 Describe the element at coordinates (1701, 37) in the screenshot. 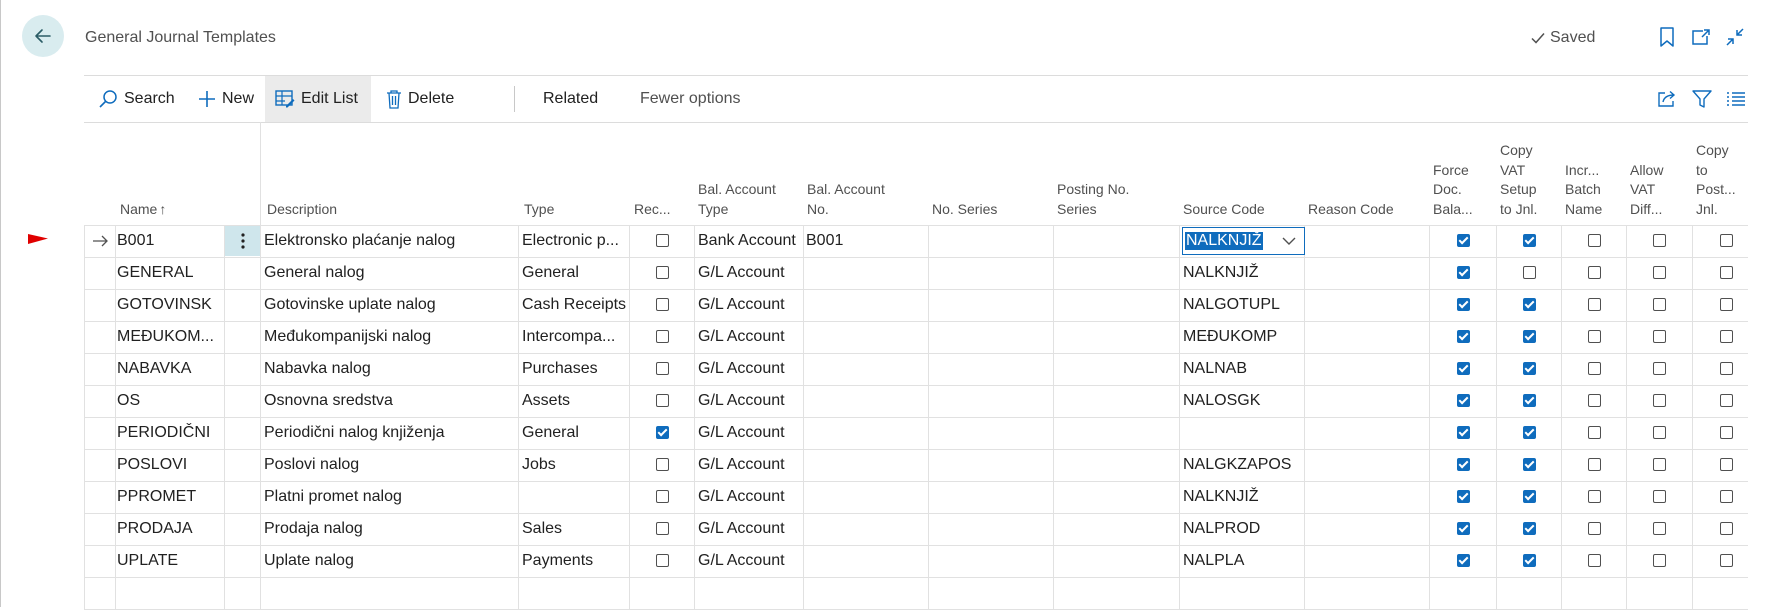

I see `open-new-window-button` at that location.